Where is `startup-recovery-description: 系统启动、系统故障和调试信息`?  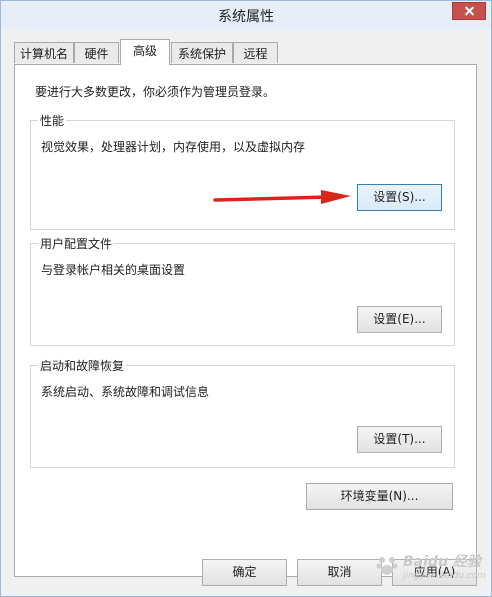
startup-recovery-description: 系统启动、系统故障和调试信息 is located at coordinates (125, 392).